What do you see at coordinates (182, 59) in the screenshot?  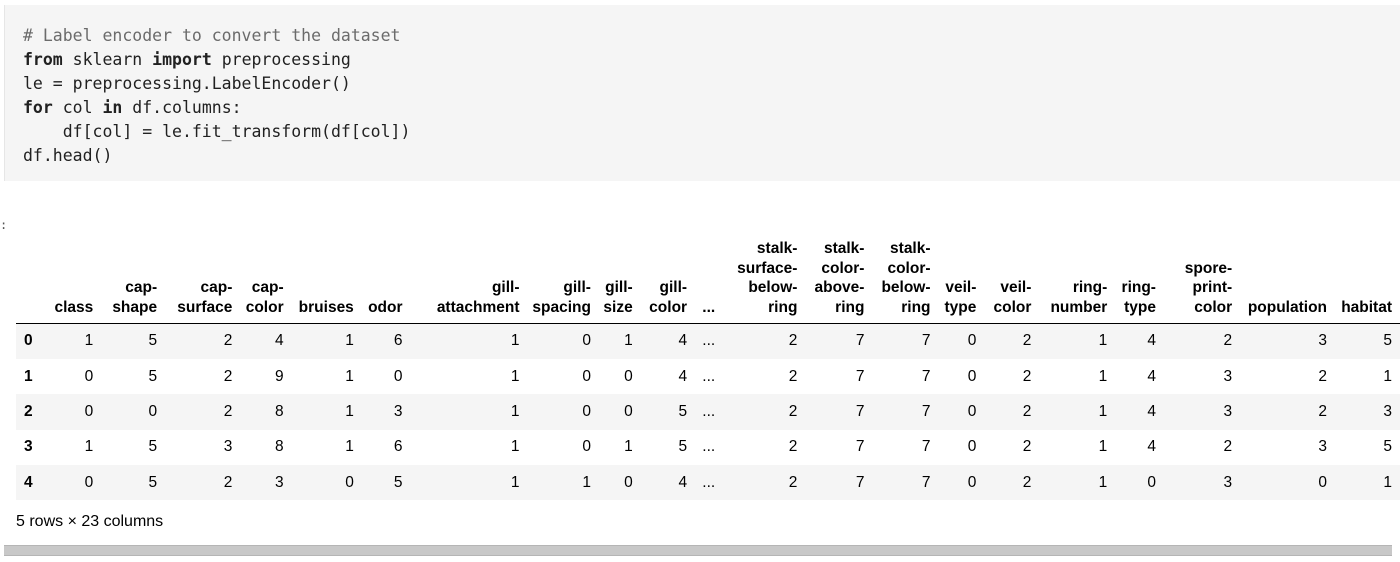 I see `code-token: import` at bounding box center [182, 59].